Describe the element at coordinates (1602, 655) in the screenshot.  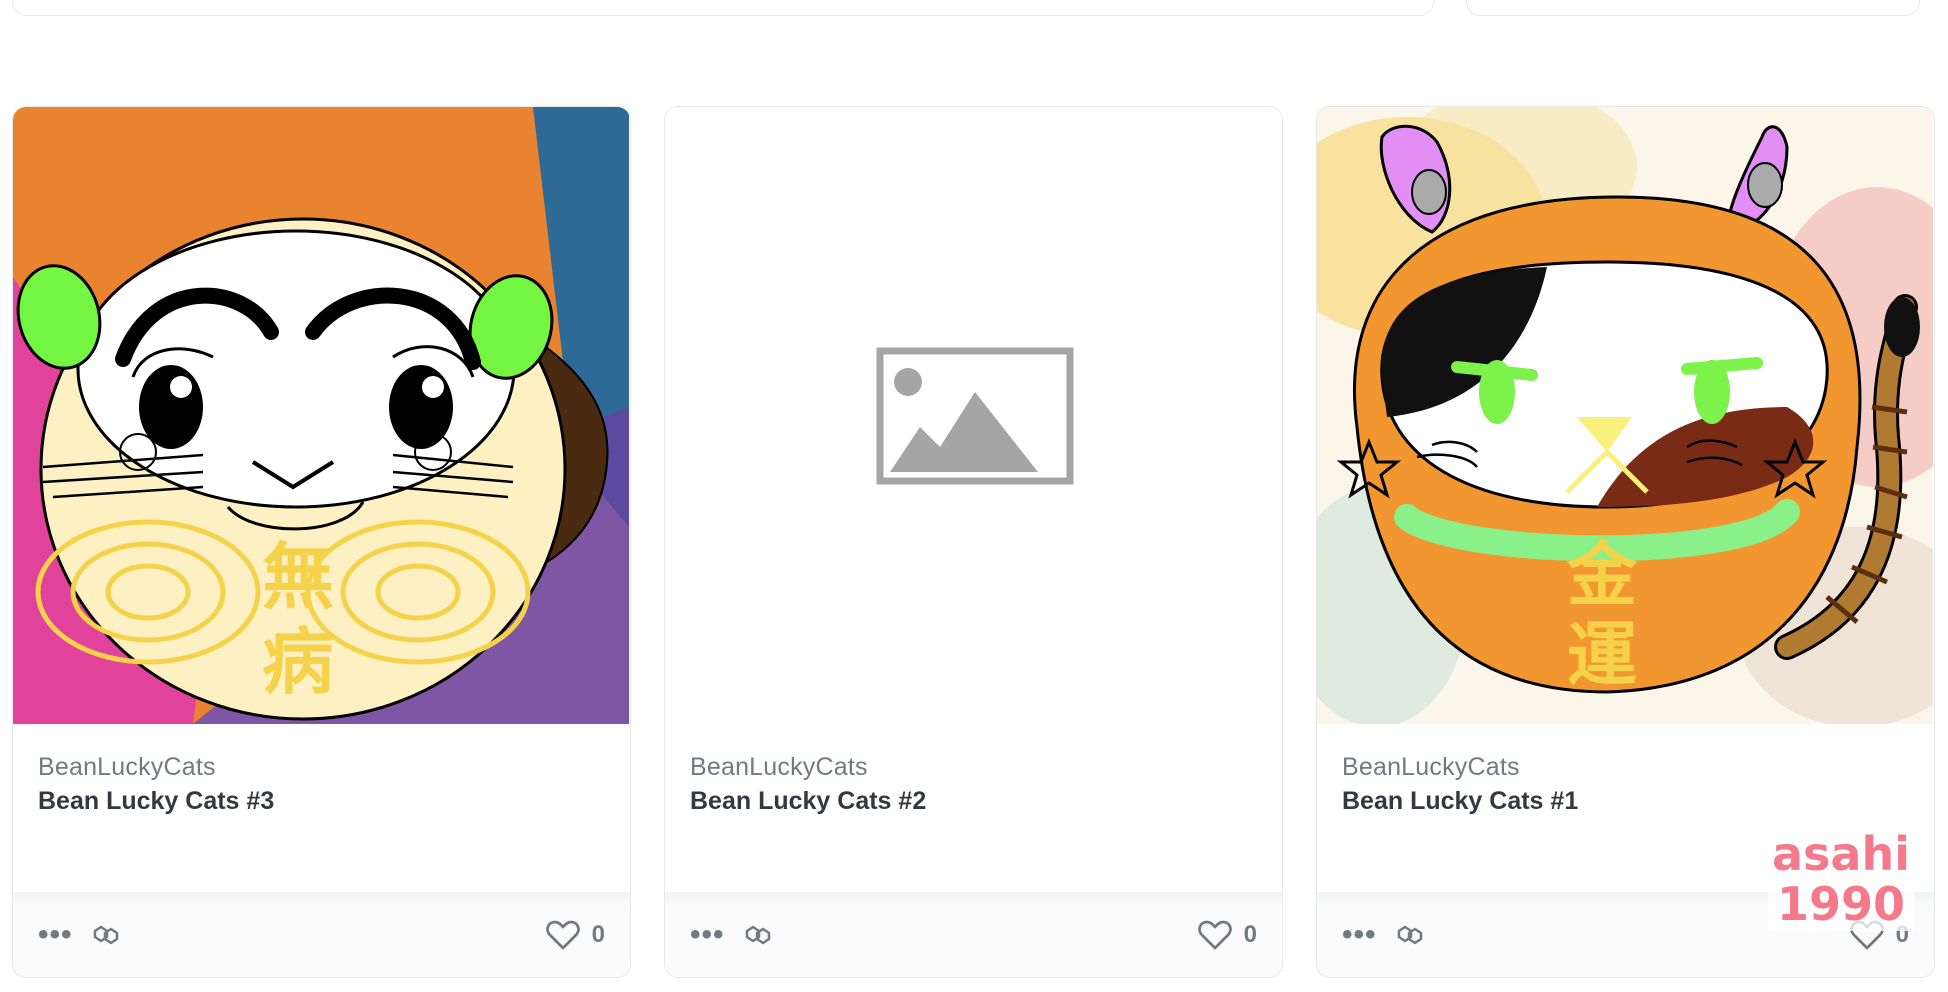
I see `kanji-label: 運` at that location.